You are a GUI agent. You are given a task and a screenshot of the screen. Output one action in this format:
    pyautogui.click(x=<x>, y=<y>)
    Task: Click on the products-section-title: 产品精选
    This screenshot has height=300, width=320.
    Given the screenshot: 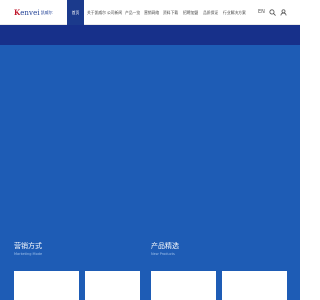 What is the action you would take?
    pyautogui.click(x=165, y=246)
    